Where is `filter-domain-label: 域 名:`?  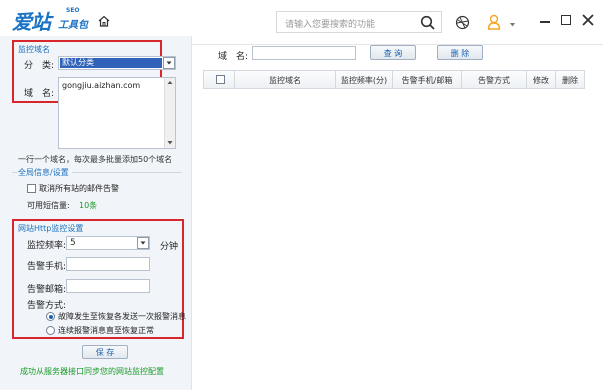
filter-domain-label: 域 名: is located at coordinates (233, 57).